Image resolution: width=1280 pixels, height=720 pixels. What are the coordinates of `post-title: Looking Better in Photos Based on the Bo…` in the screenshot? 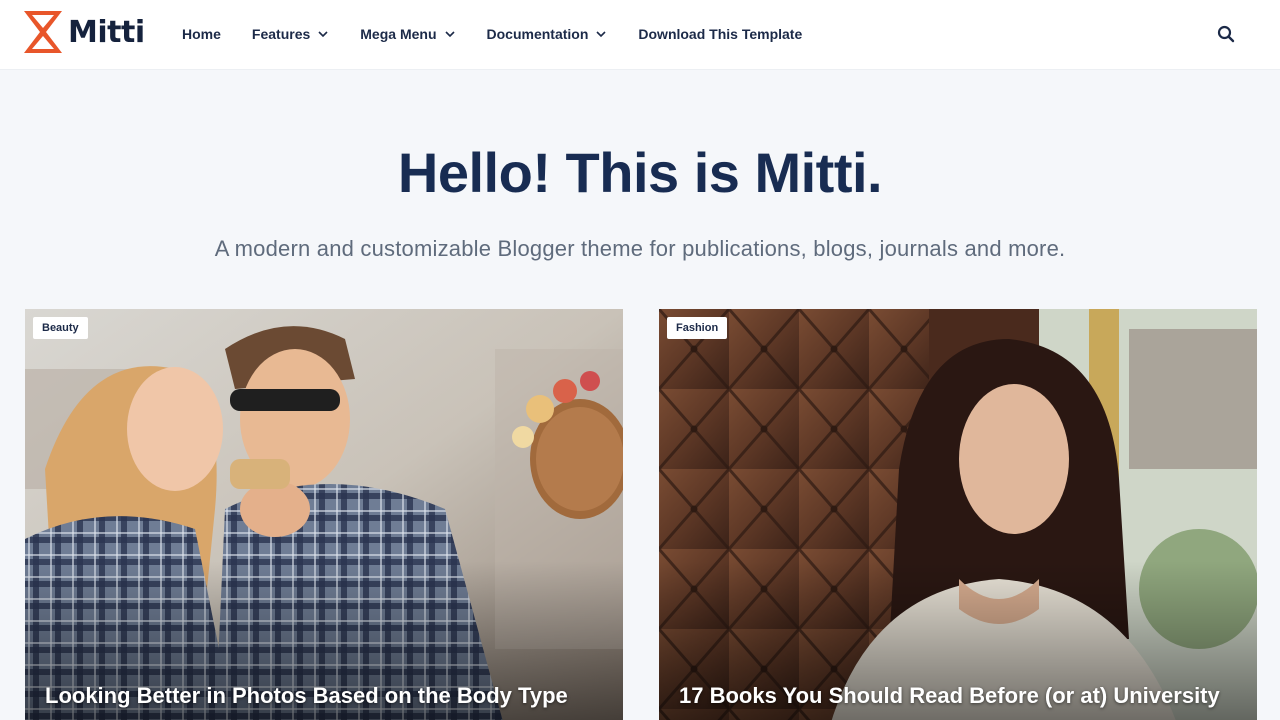 It's located at (330, 696).